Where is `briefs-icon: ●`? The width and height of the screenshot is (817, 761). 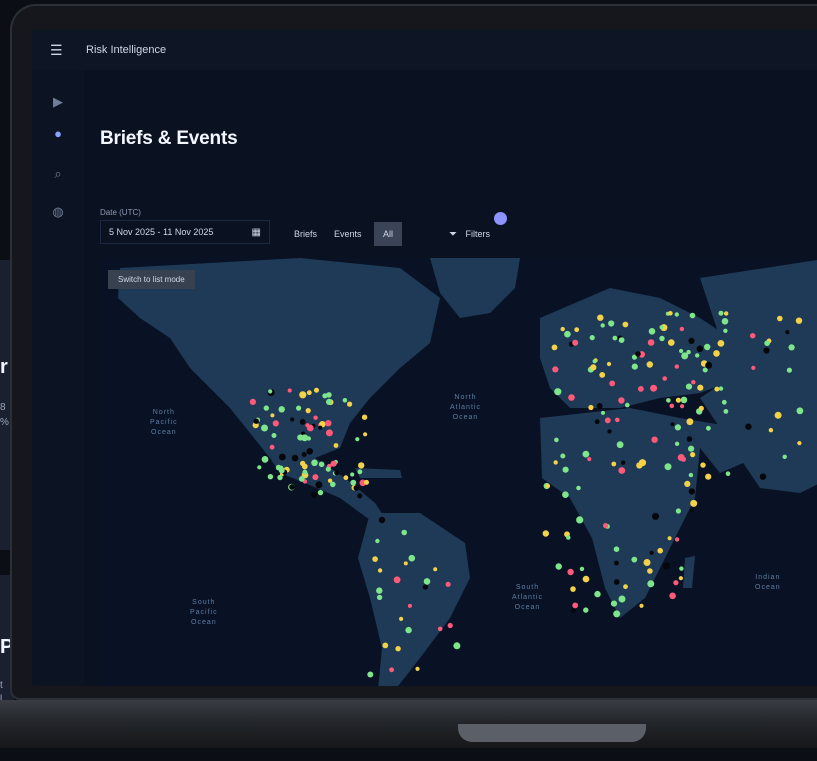
briefs-icon: ● is located at coordinates (58, 136).